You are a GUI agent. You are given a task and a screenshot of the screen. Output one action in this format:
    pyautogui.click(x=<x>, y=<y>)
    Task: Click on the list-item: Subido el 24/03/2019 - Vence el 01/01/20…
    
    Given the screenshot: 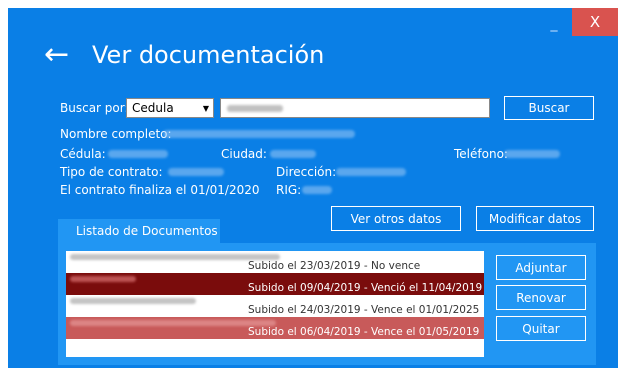 What is the action you would take?
    pyautogui.click(x=275, y=306)
    